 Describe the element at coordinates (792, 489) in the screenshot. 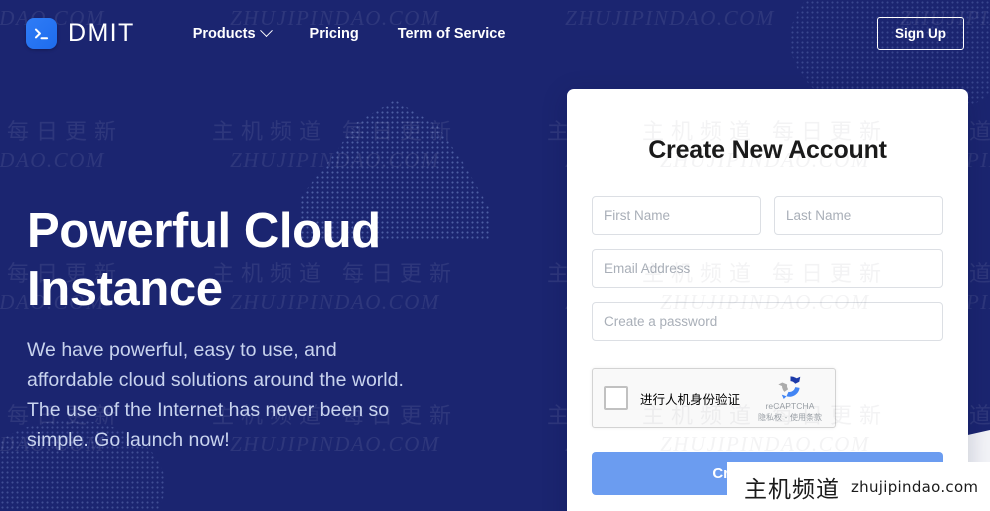

I see `watermark-badge-cn: 主机频道` at that location.